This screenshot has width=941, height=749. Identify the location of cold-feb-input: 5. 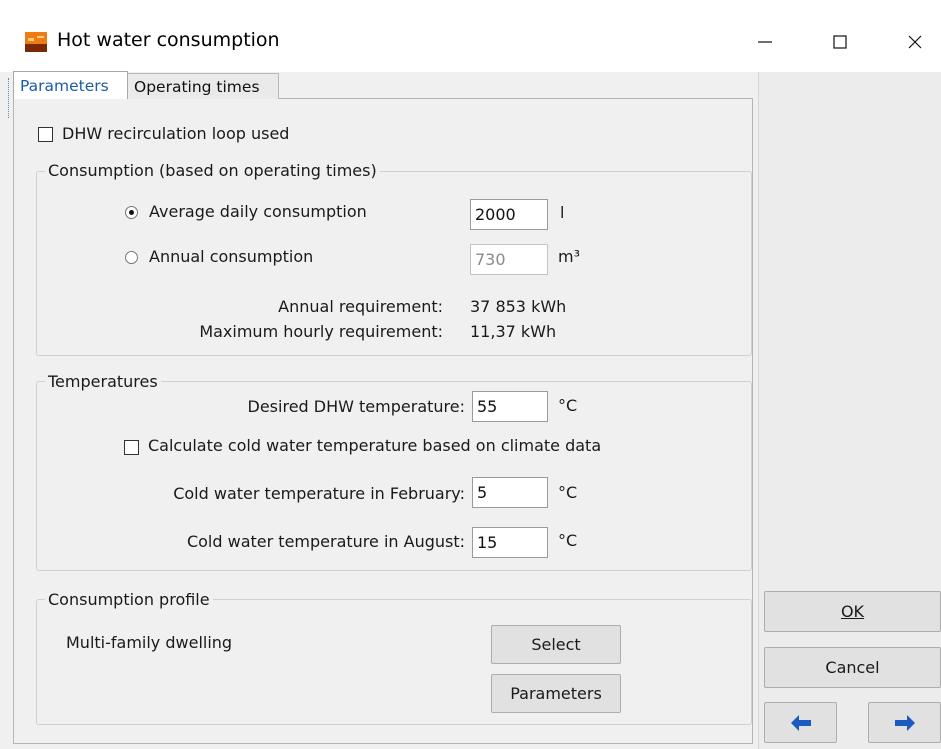
(510, 492).